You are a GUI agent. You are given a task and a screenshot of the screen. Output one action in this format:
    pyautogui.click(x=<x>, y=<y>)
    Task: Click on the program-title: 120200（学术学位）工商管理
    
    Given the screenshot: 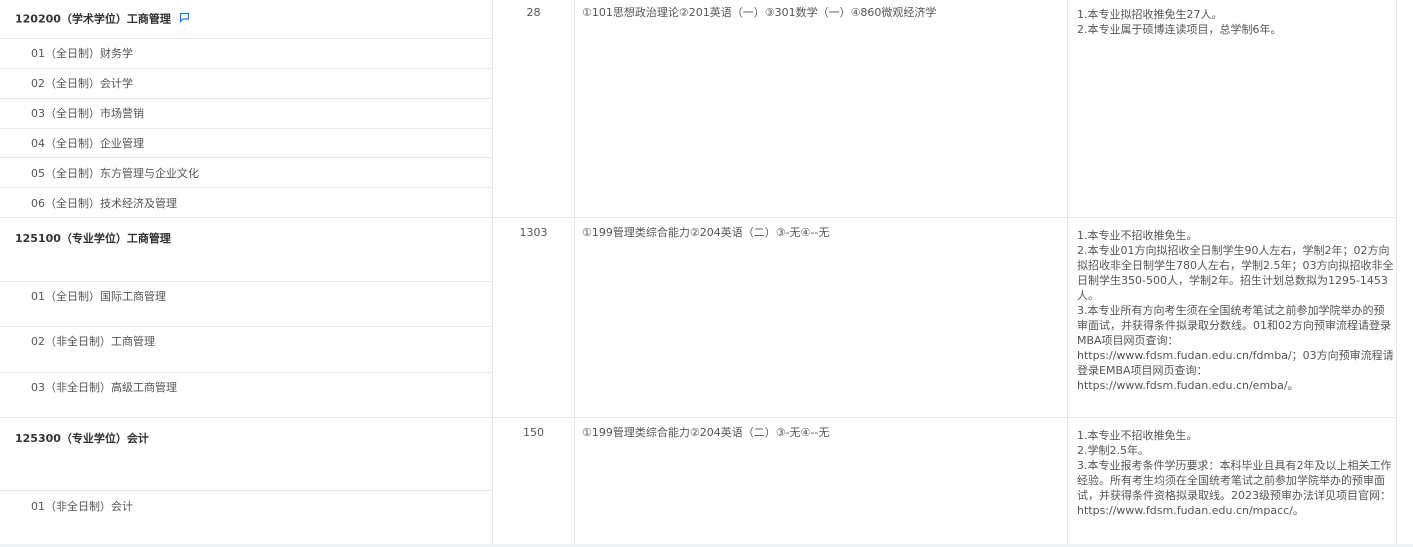 What is the action you would take?
    pyautogui.click(x=102, y=19)
    